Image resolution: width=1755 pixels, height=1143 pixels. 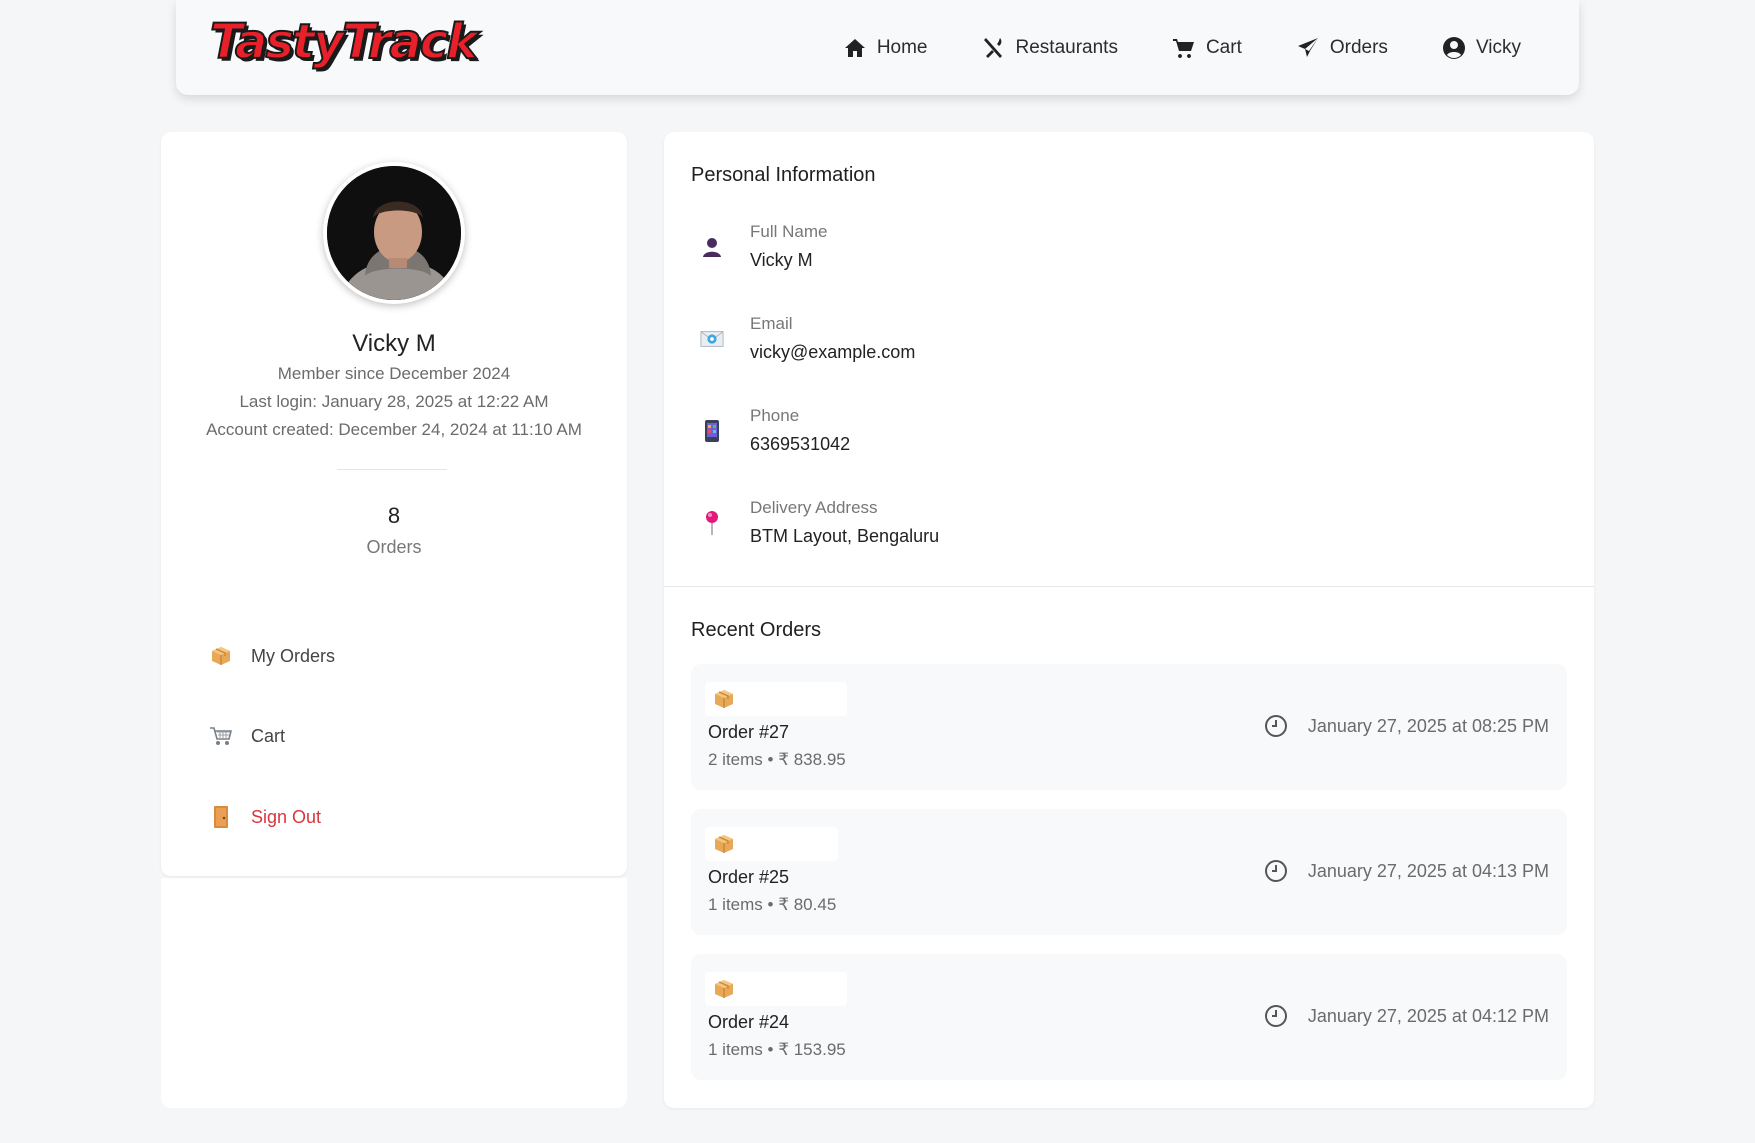 I want to click on info-value: BTM Layout, Bengaluru, so click(x=845, y=536).